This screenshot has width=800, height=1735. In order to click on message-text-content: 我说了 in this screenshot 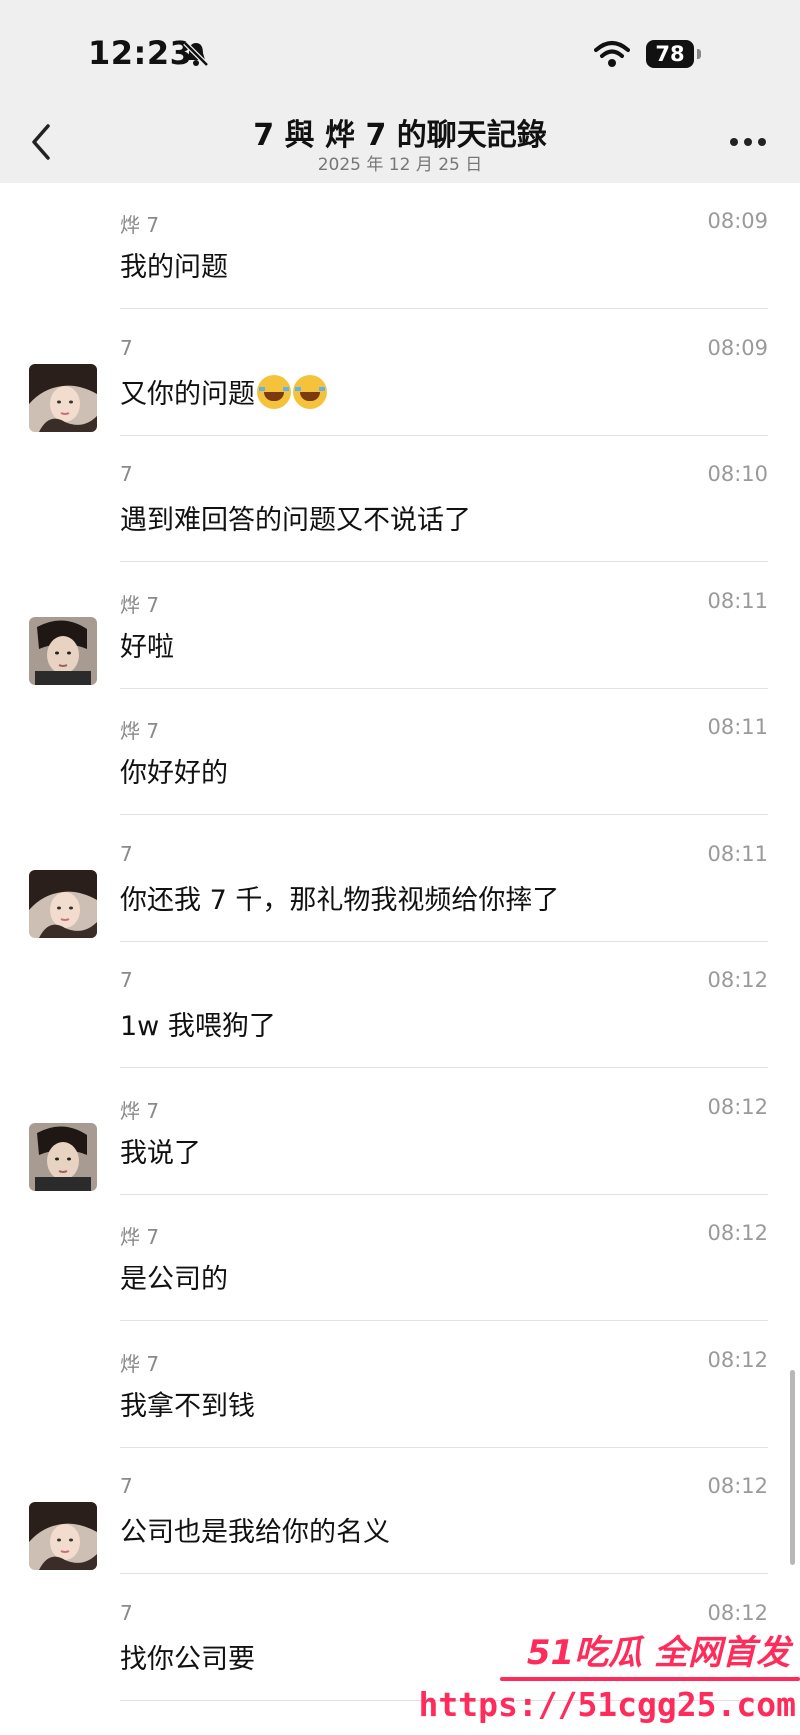, I will do `click(160, 1153)`.